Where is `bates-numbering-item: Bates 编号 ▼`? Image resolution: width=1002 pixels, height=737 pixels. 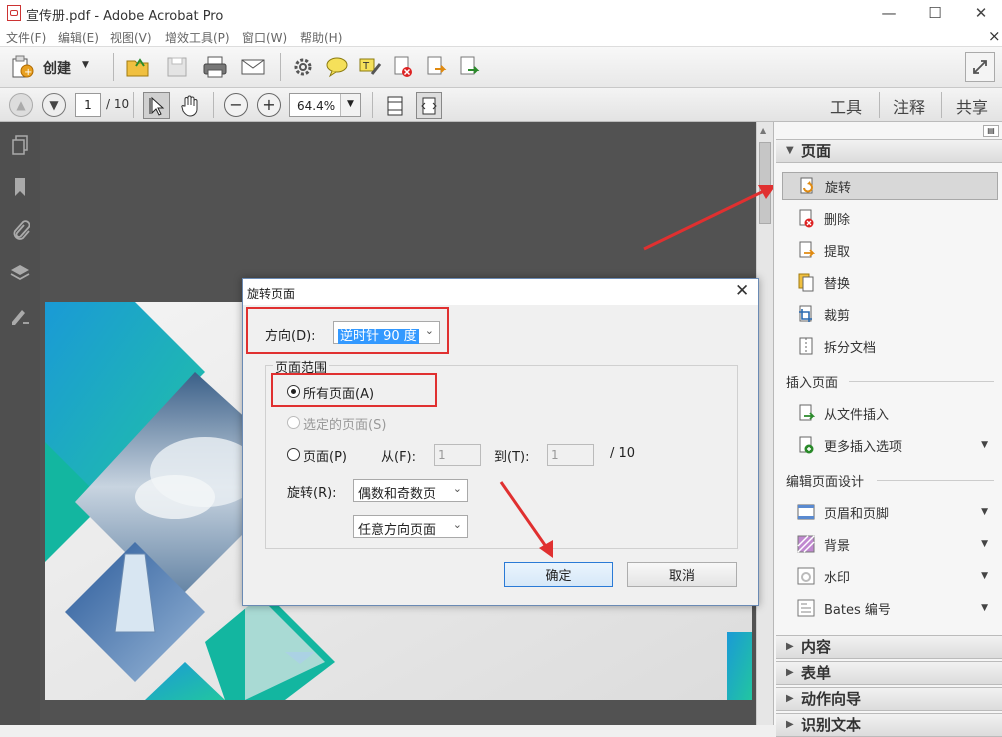
bates-numbering-item: Bates 编号 ▼ is located at coordinates (890, 608).